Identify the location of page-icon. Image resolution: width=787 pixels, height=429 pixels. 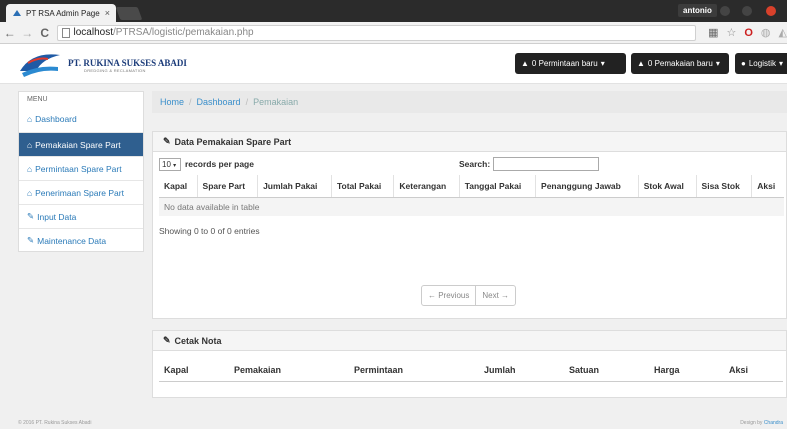
(65, 32).